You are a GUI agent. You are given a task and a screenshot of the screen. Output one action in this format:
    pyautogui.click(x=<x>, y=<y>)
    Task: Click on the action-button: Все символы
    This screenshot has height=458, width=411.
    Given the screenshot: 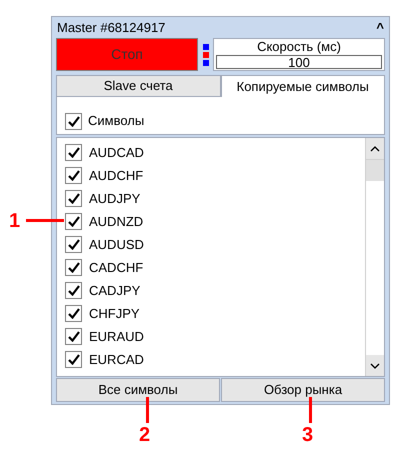 What is the action you would take?
    pyautogui.click(x=138, y=390)
    